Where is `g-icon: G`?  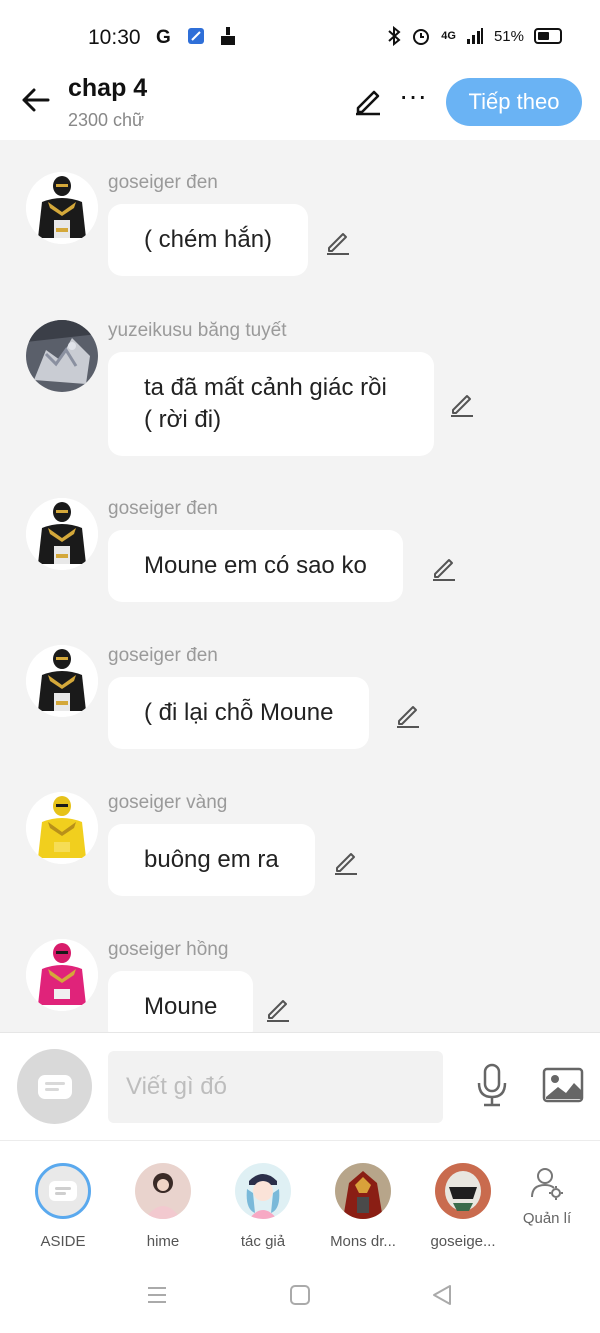 g-icon: G is located at coordinates (163, 36).